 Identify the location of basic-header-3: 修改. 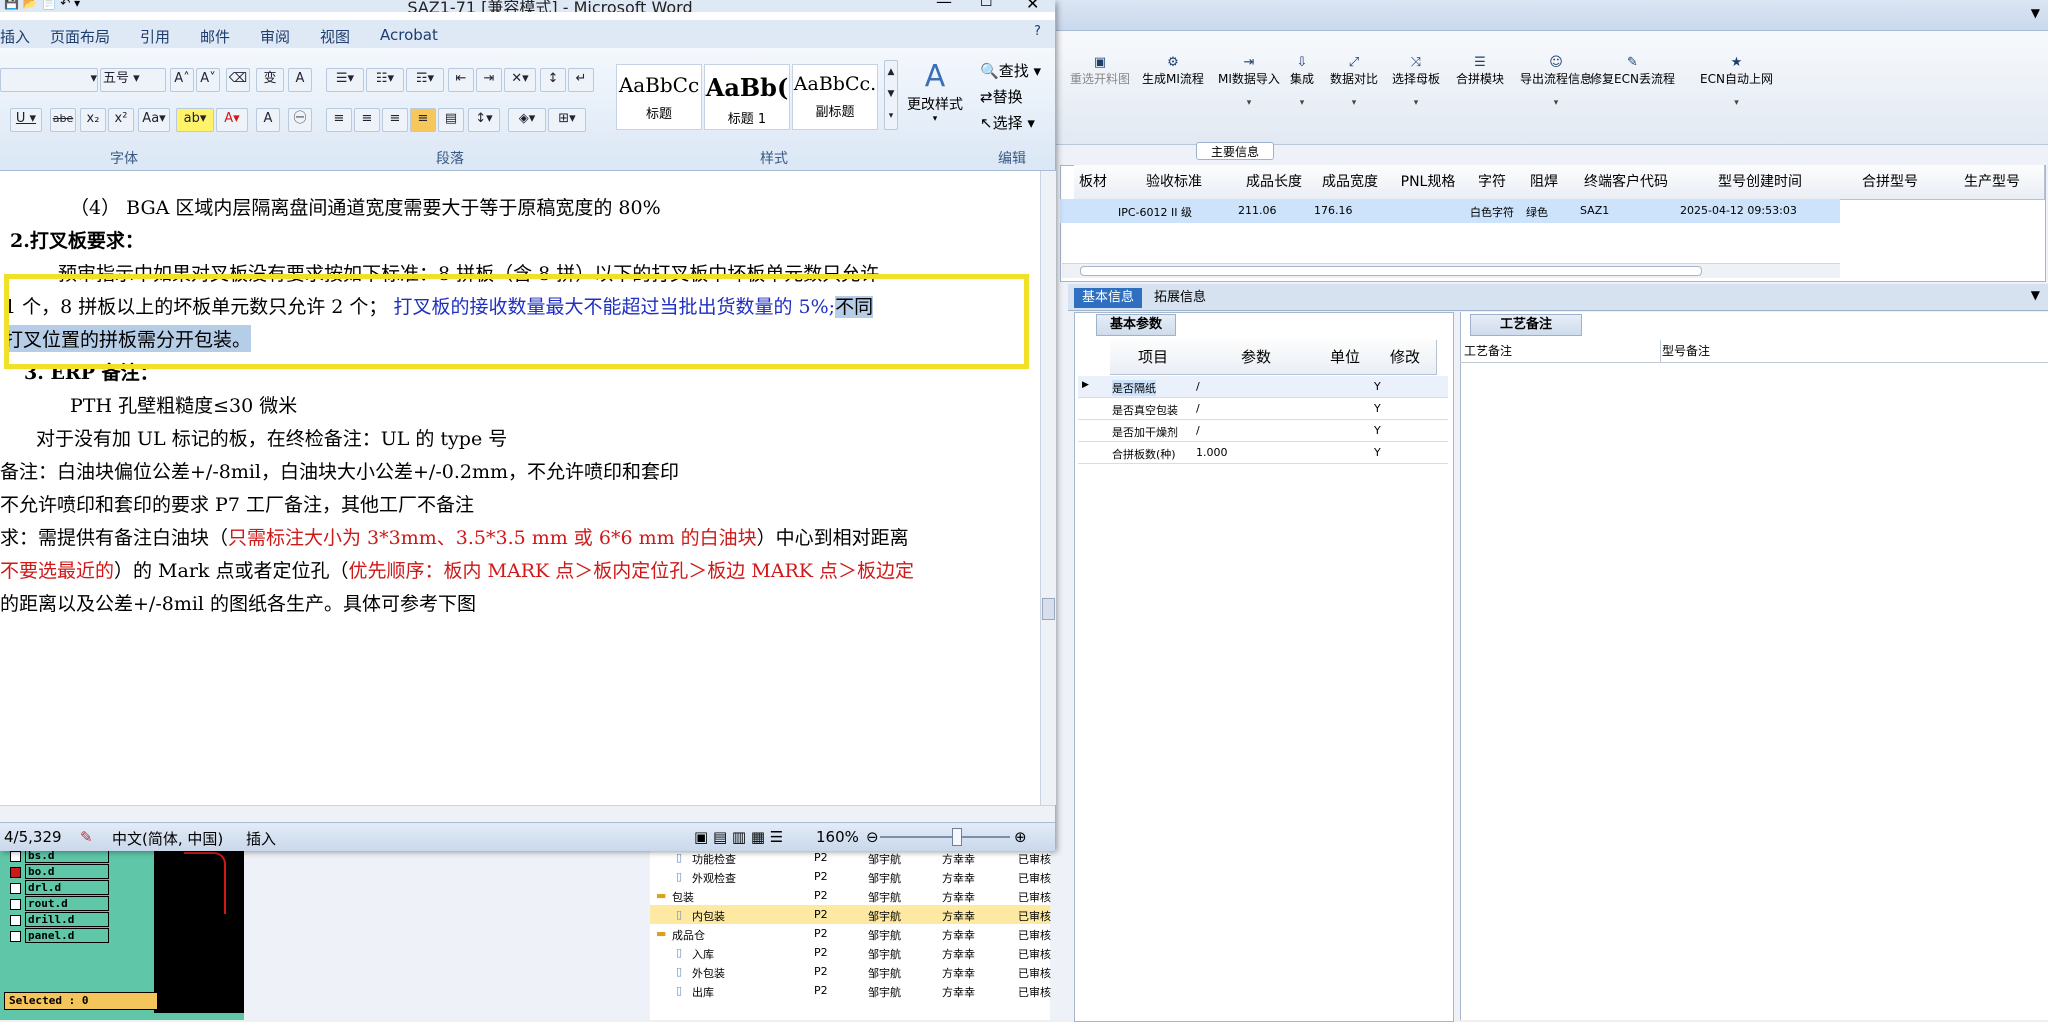
(1405, 357).